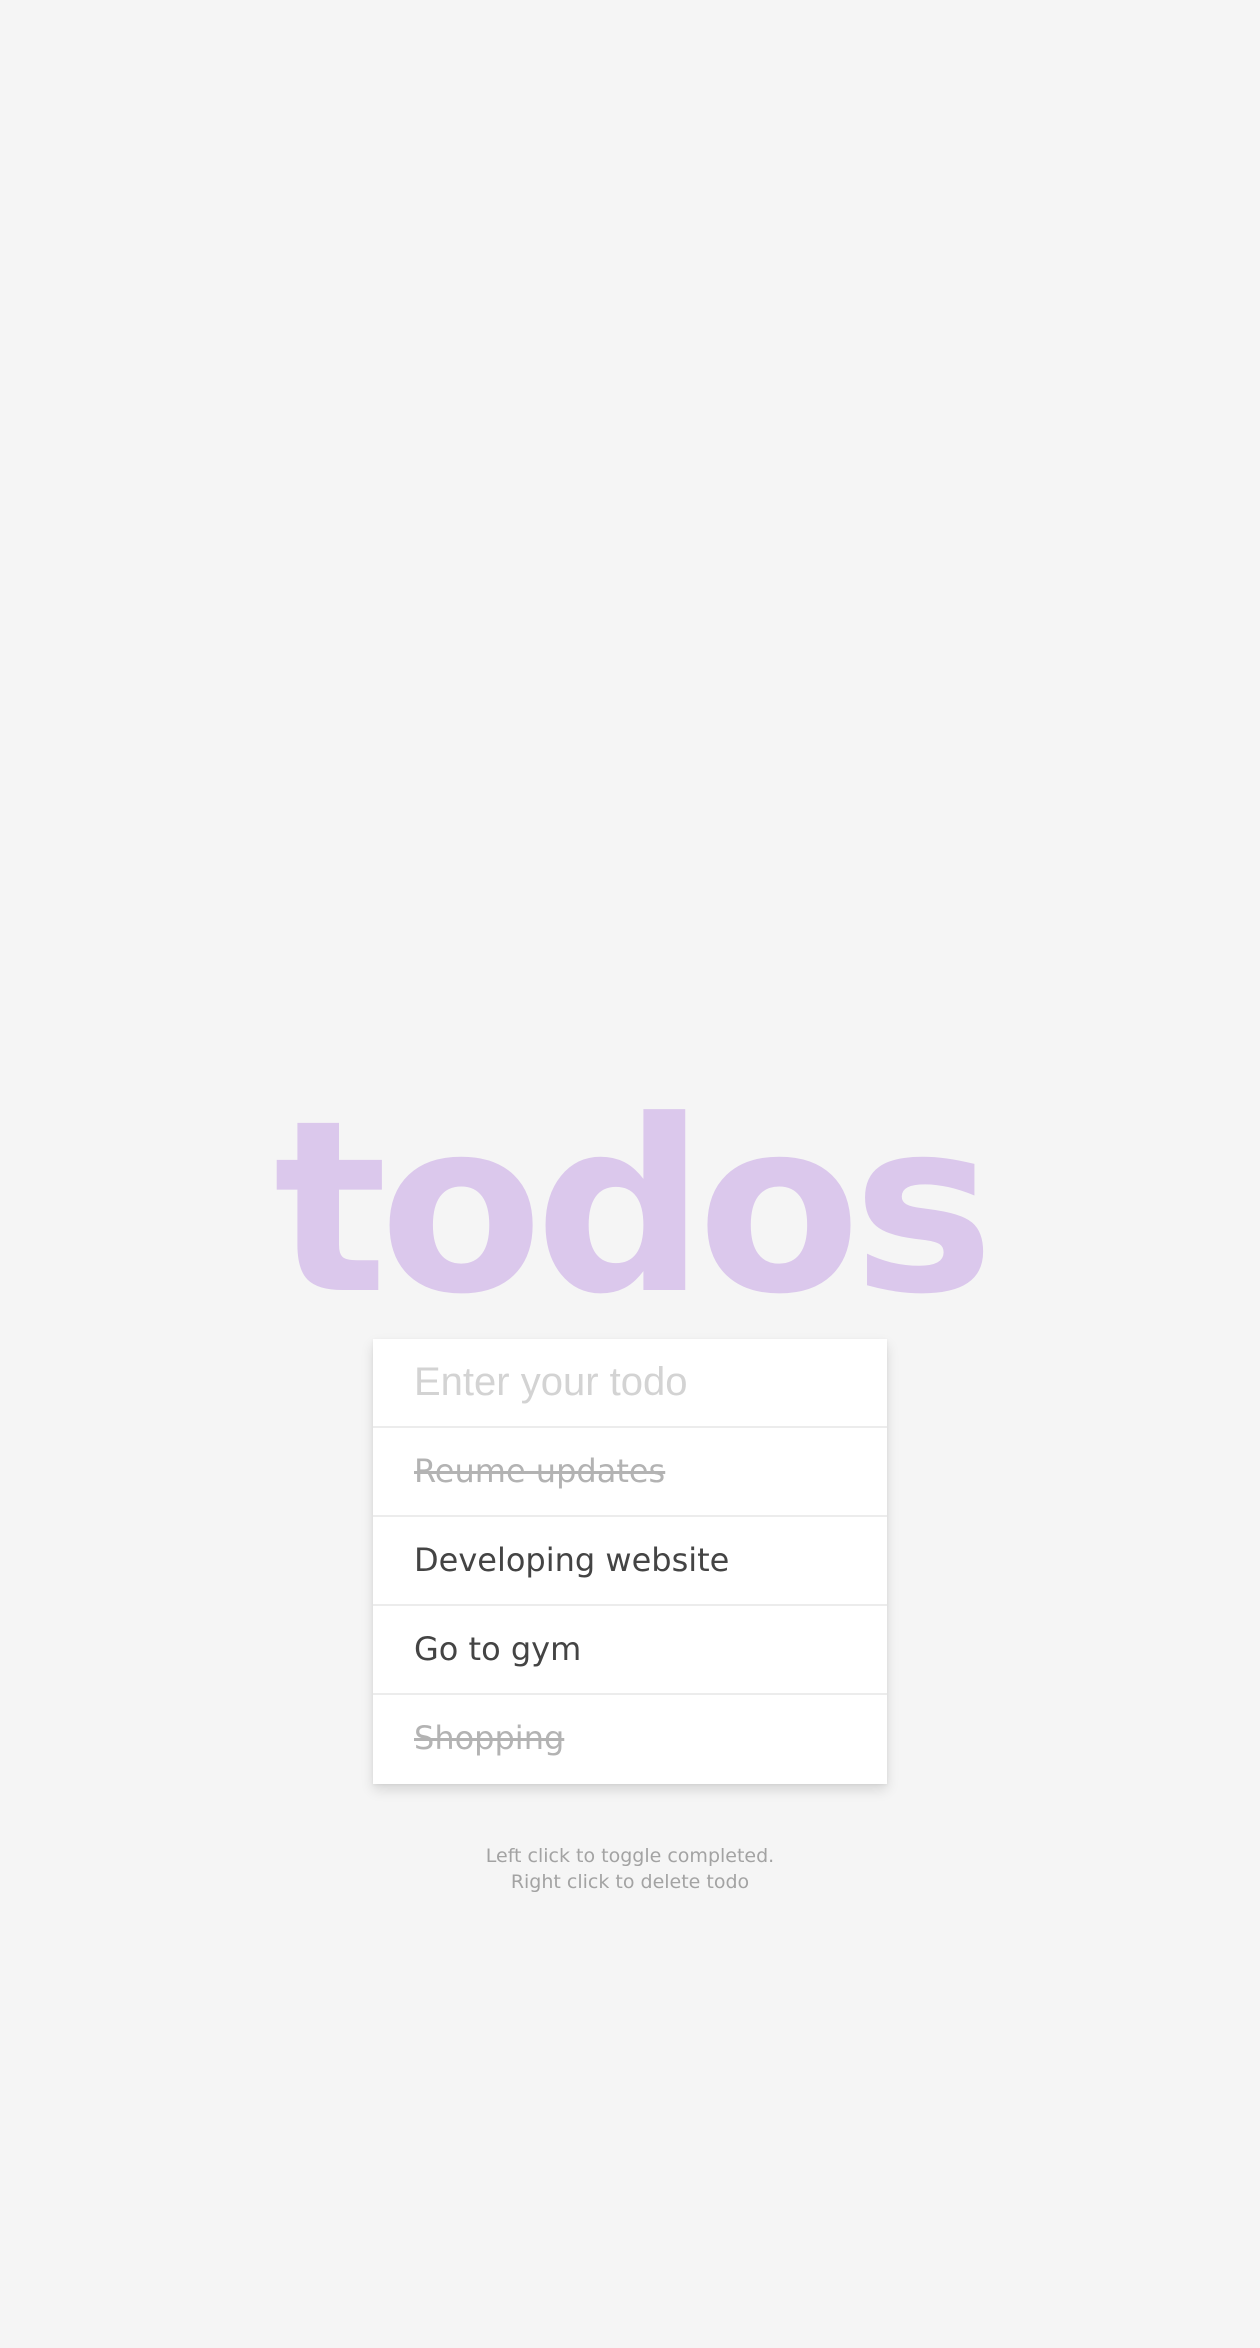 Image resolution: width=1260 pixels, height=2348 pixels. What do you see at coordinates (630, 1383) in the screenshot?
I see `todo-input` at bounding box center [630, 1383].